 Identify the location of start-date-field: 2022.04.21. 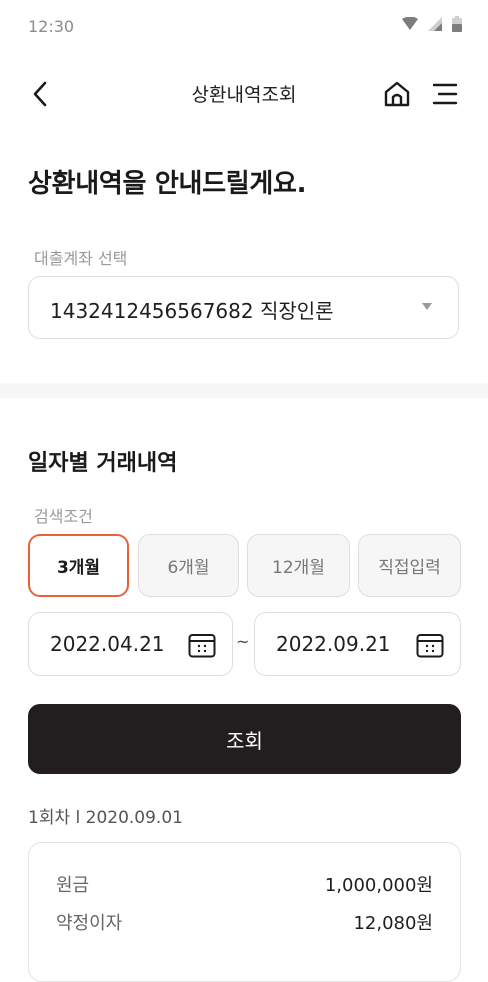
(130, 644).